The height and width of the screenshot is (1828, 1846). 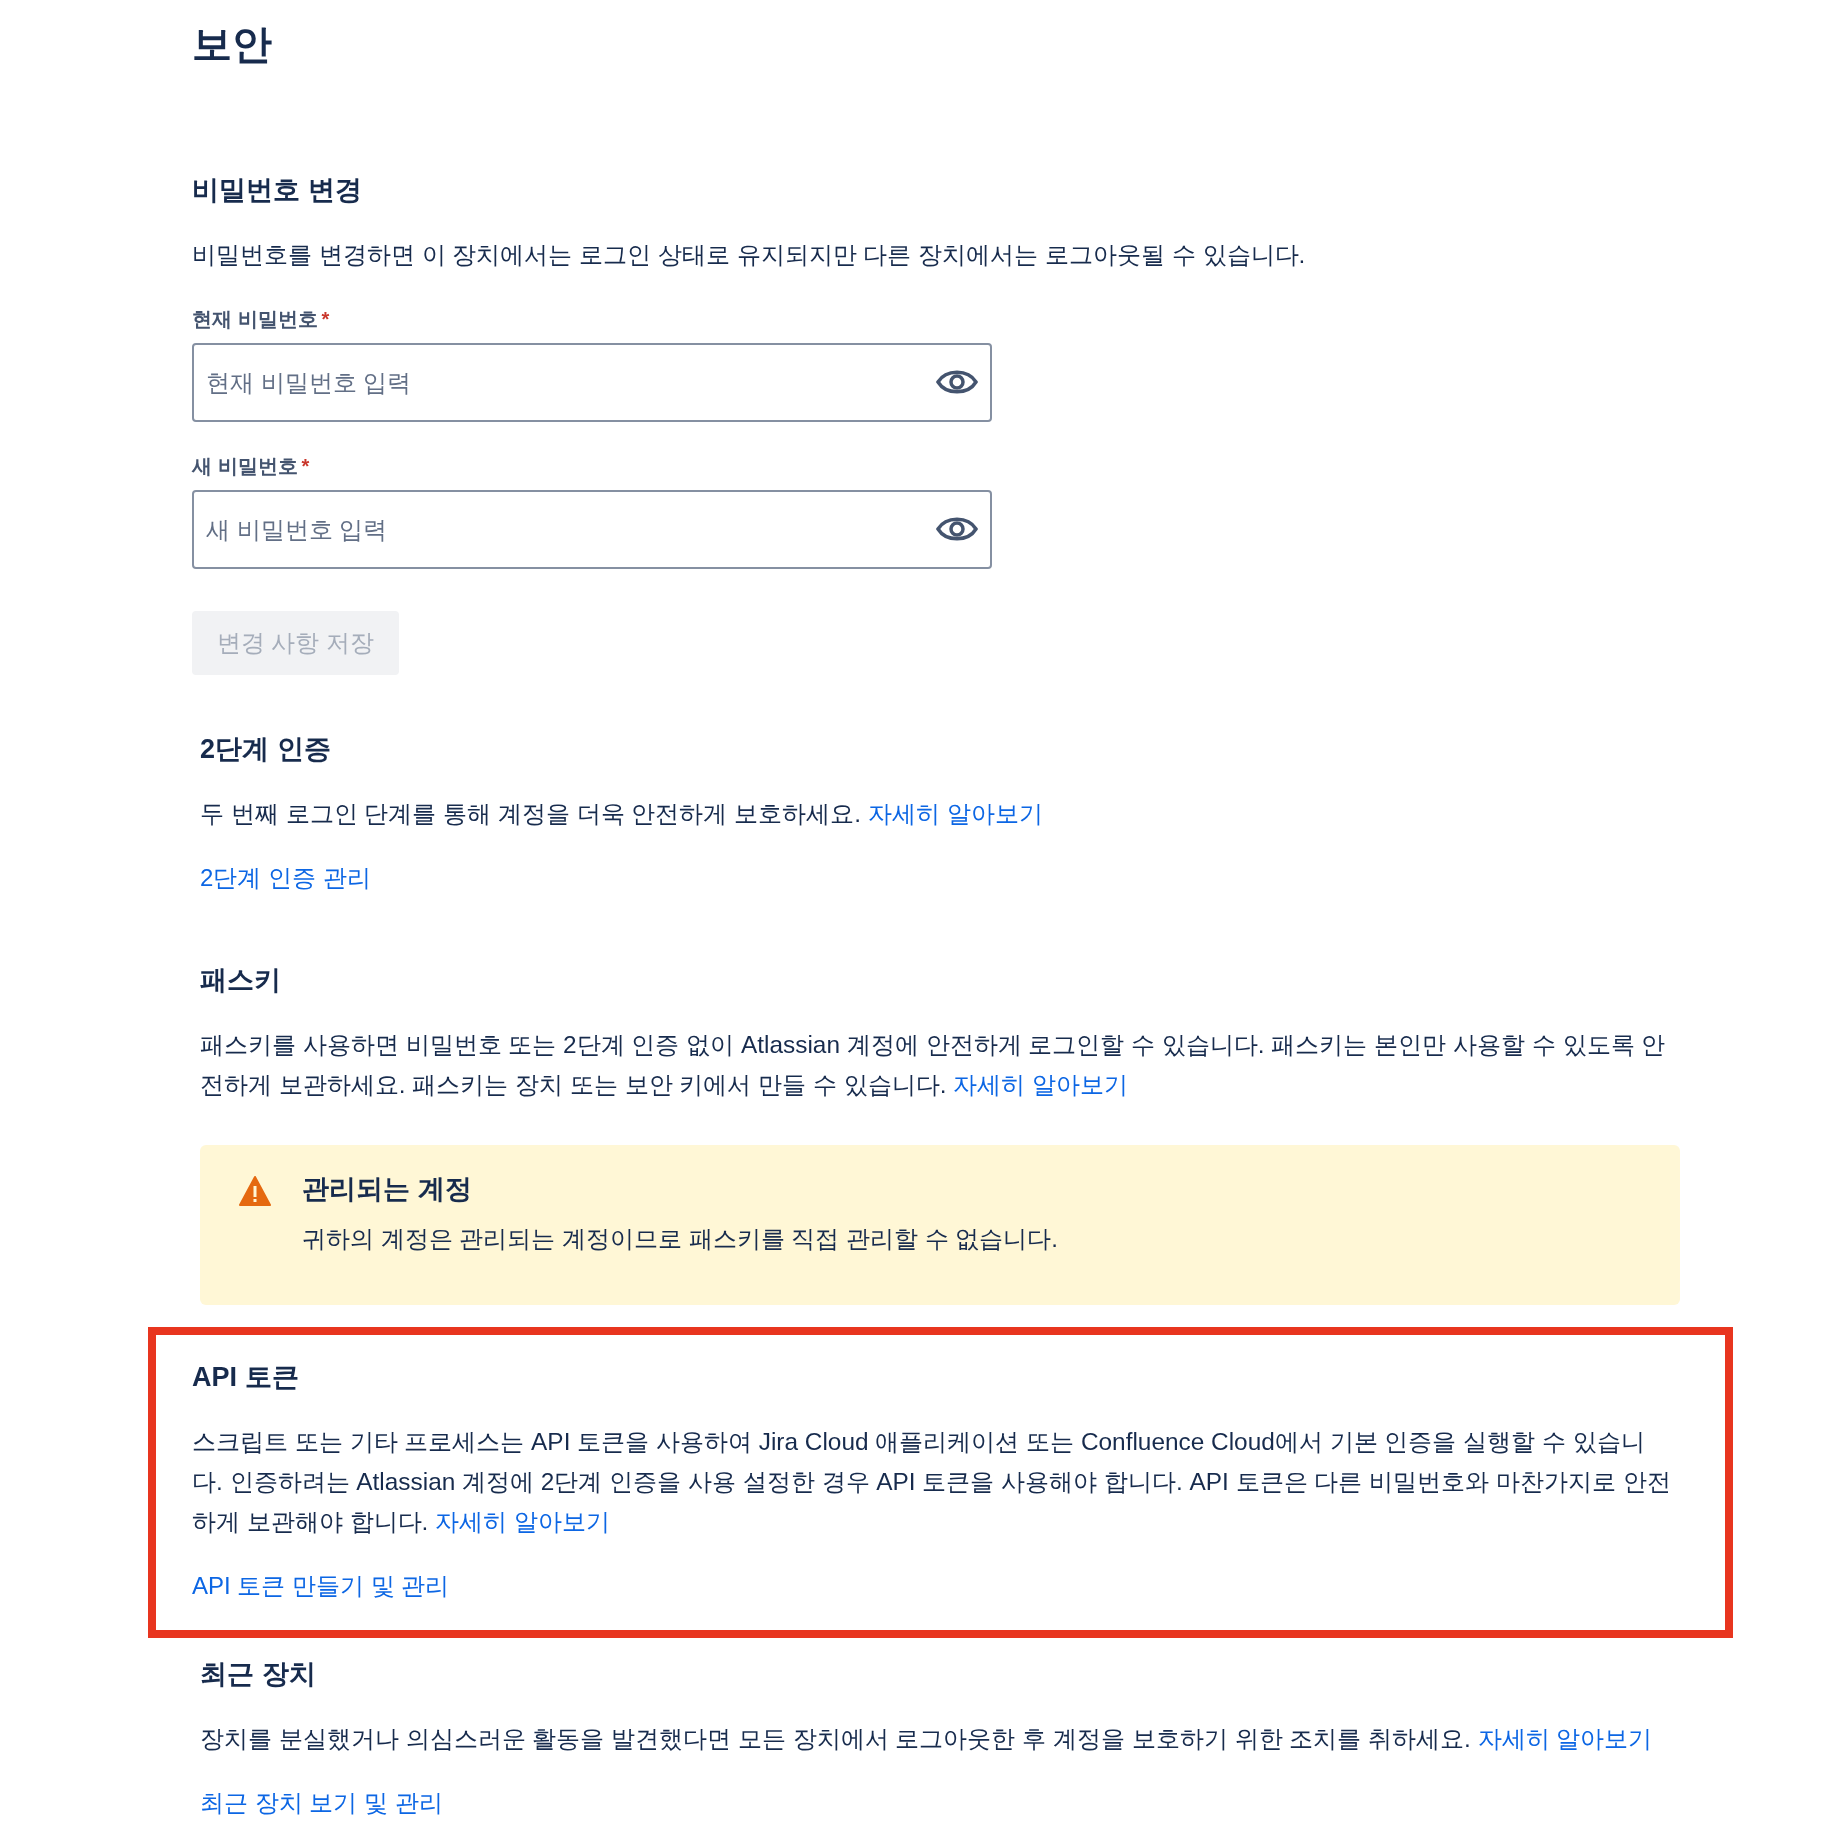 What do you see at coordinates (932, 1482) in the screenshot?
I see `section-description: 스크립트 또는 기타 프로세스는 API 토큰을 사용하여 Jira Cloud 애플리케이션 또는 Confluence Cloud에서 기본 인증을 실행할 수 있습니다. 인증하려는 Atlassian 계정에 2단계 인증을 사용 설정한 경우 API 토큰을 사용해야 합니다. API 토큰은 다른 비밀번호와 마찬가지로 안전하게 보관해야 합니다. 자세히 알아보기` at bounding box center [932, 1482].